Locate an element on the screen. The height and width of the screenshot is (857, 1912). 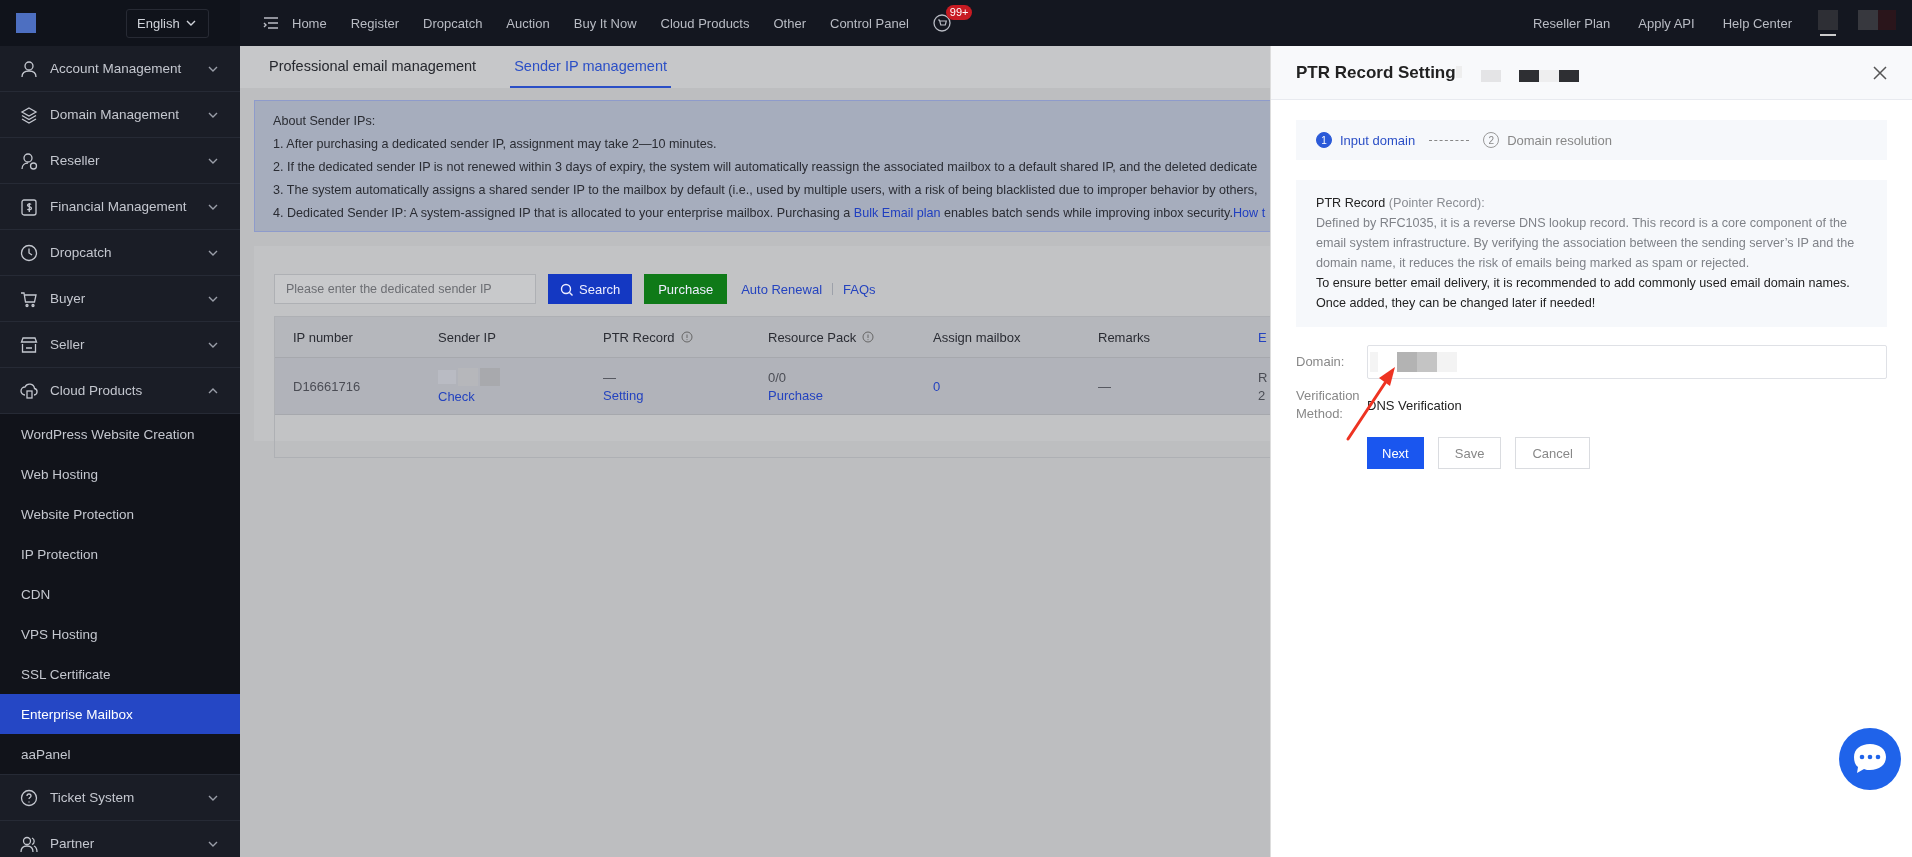
column-header: IP number is located at coordinates (323, 337).